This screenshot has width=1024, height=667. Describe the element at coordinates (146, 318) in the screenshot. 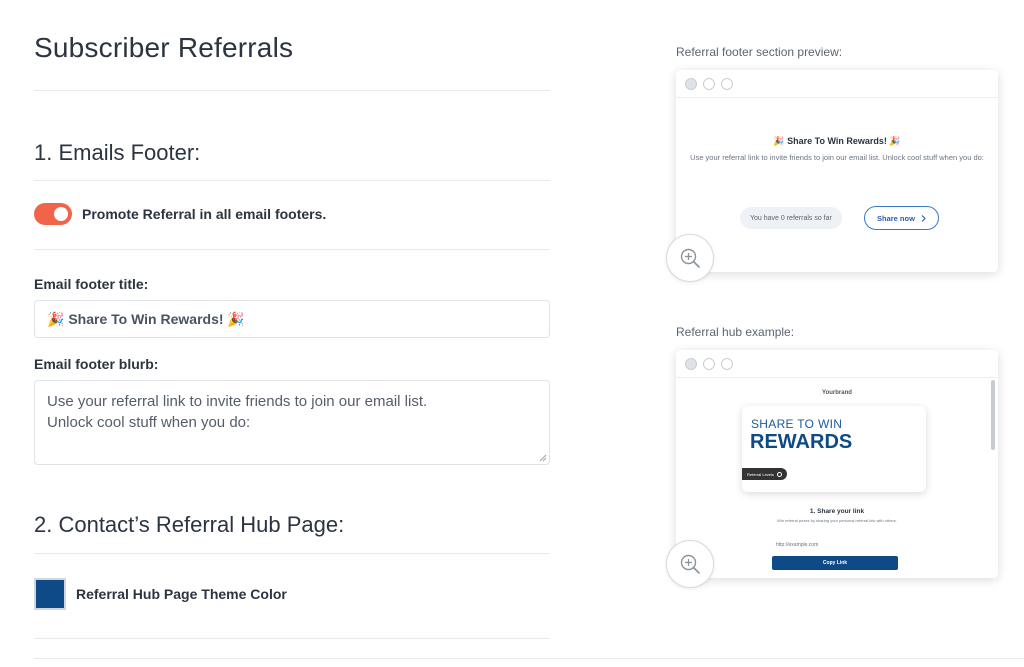

I see `email-footer-title-value: 🎉 Share To Win Rewards! 🎉` at that location.